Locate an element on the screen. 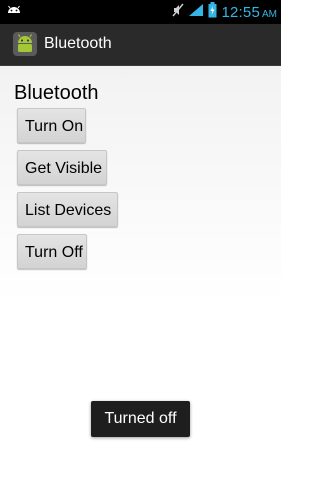  toast-message: Turned off is located at coordinates (140, 419).